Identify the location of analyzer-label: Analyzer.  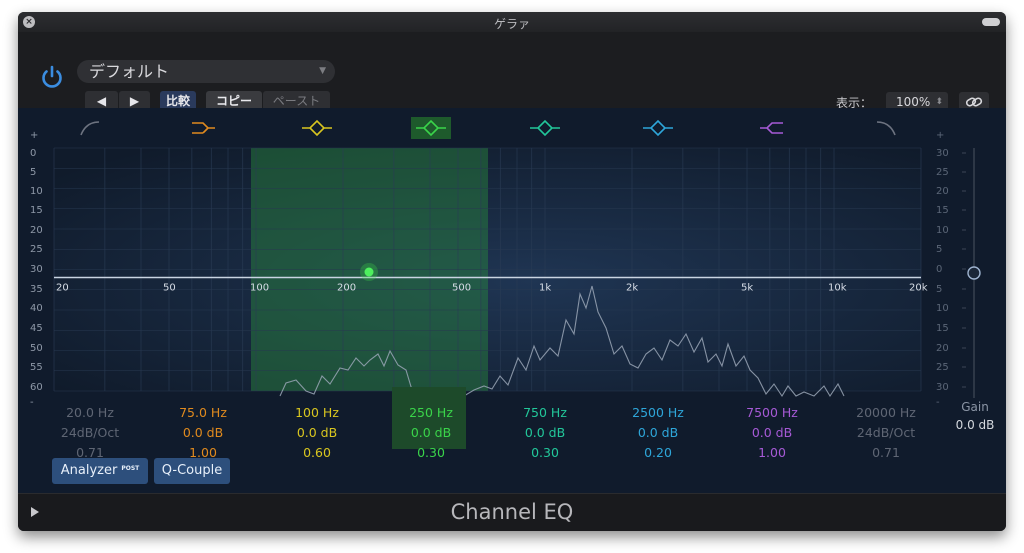
(89, 470).